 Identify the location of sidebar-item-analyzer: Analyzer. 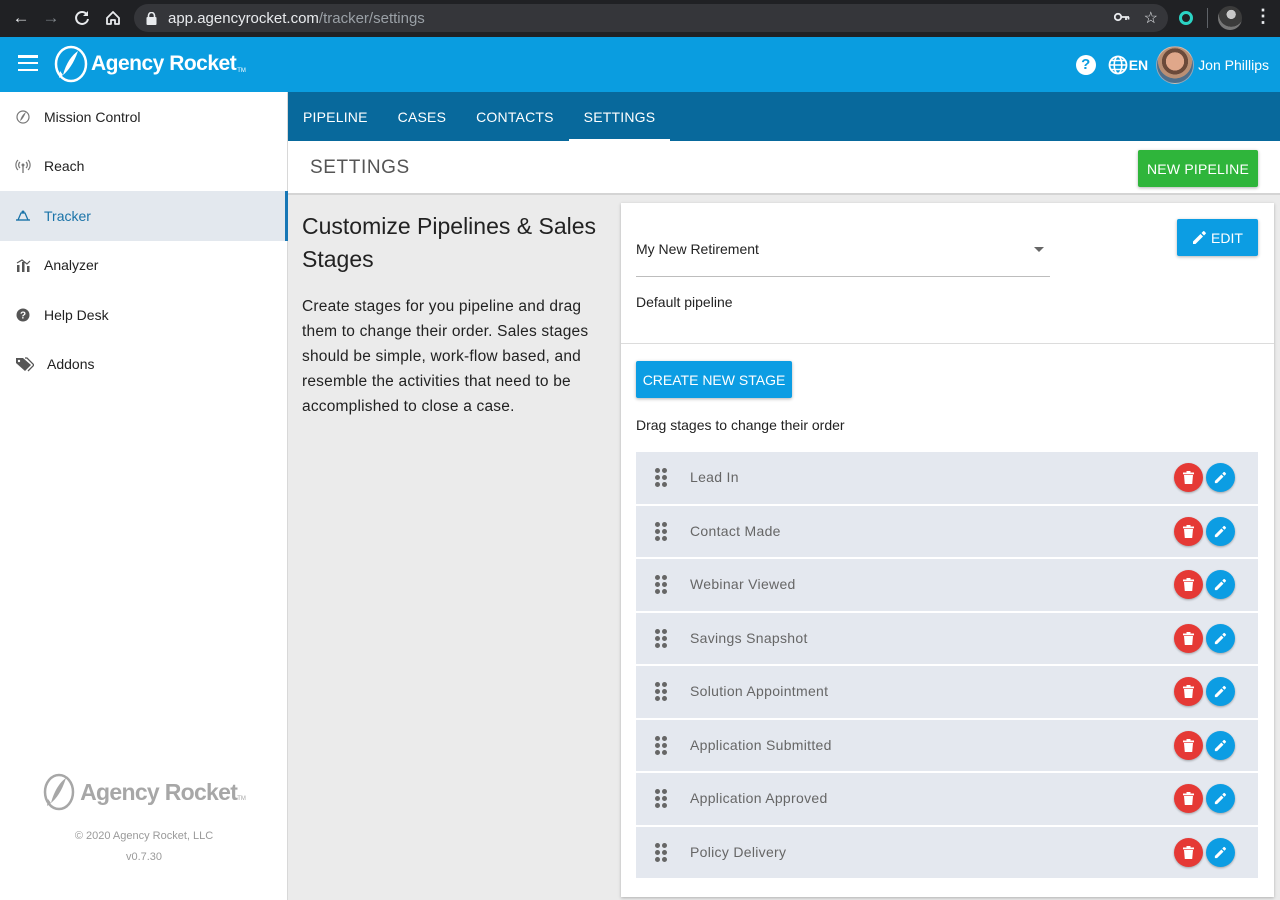
(143, 266).